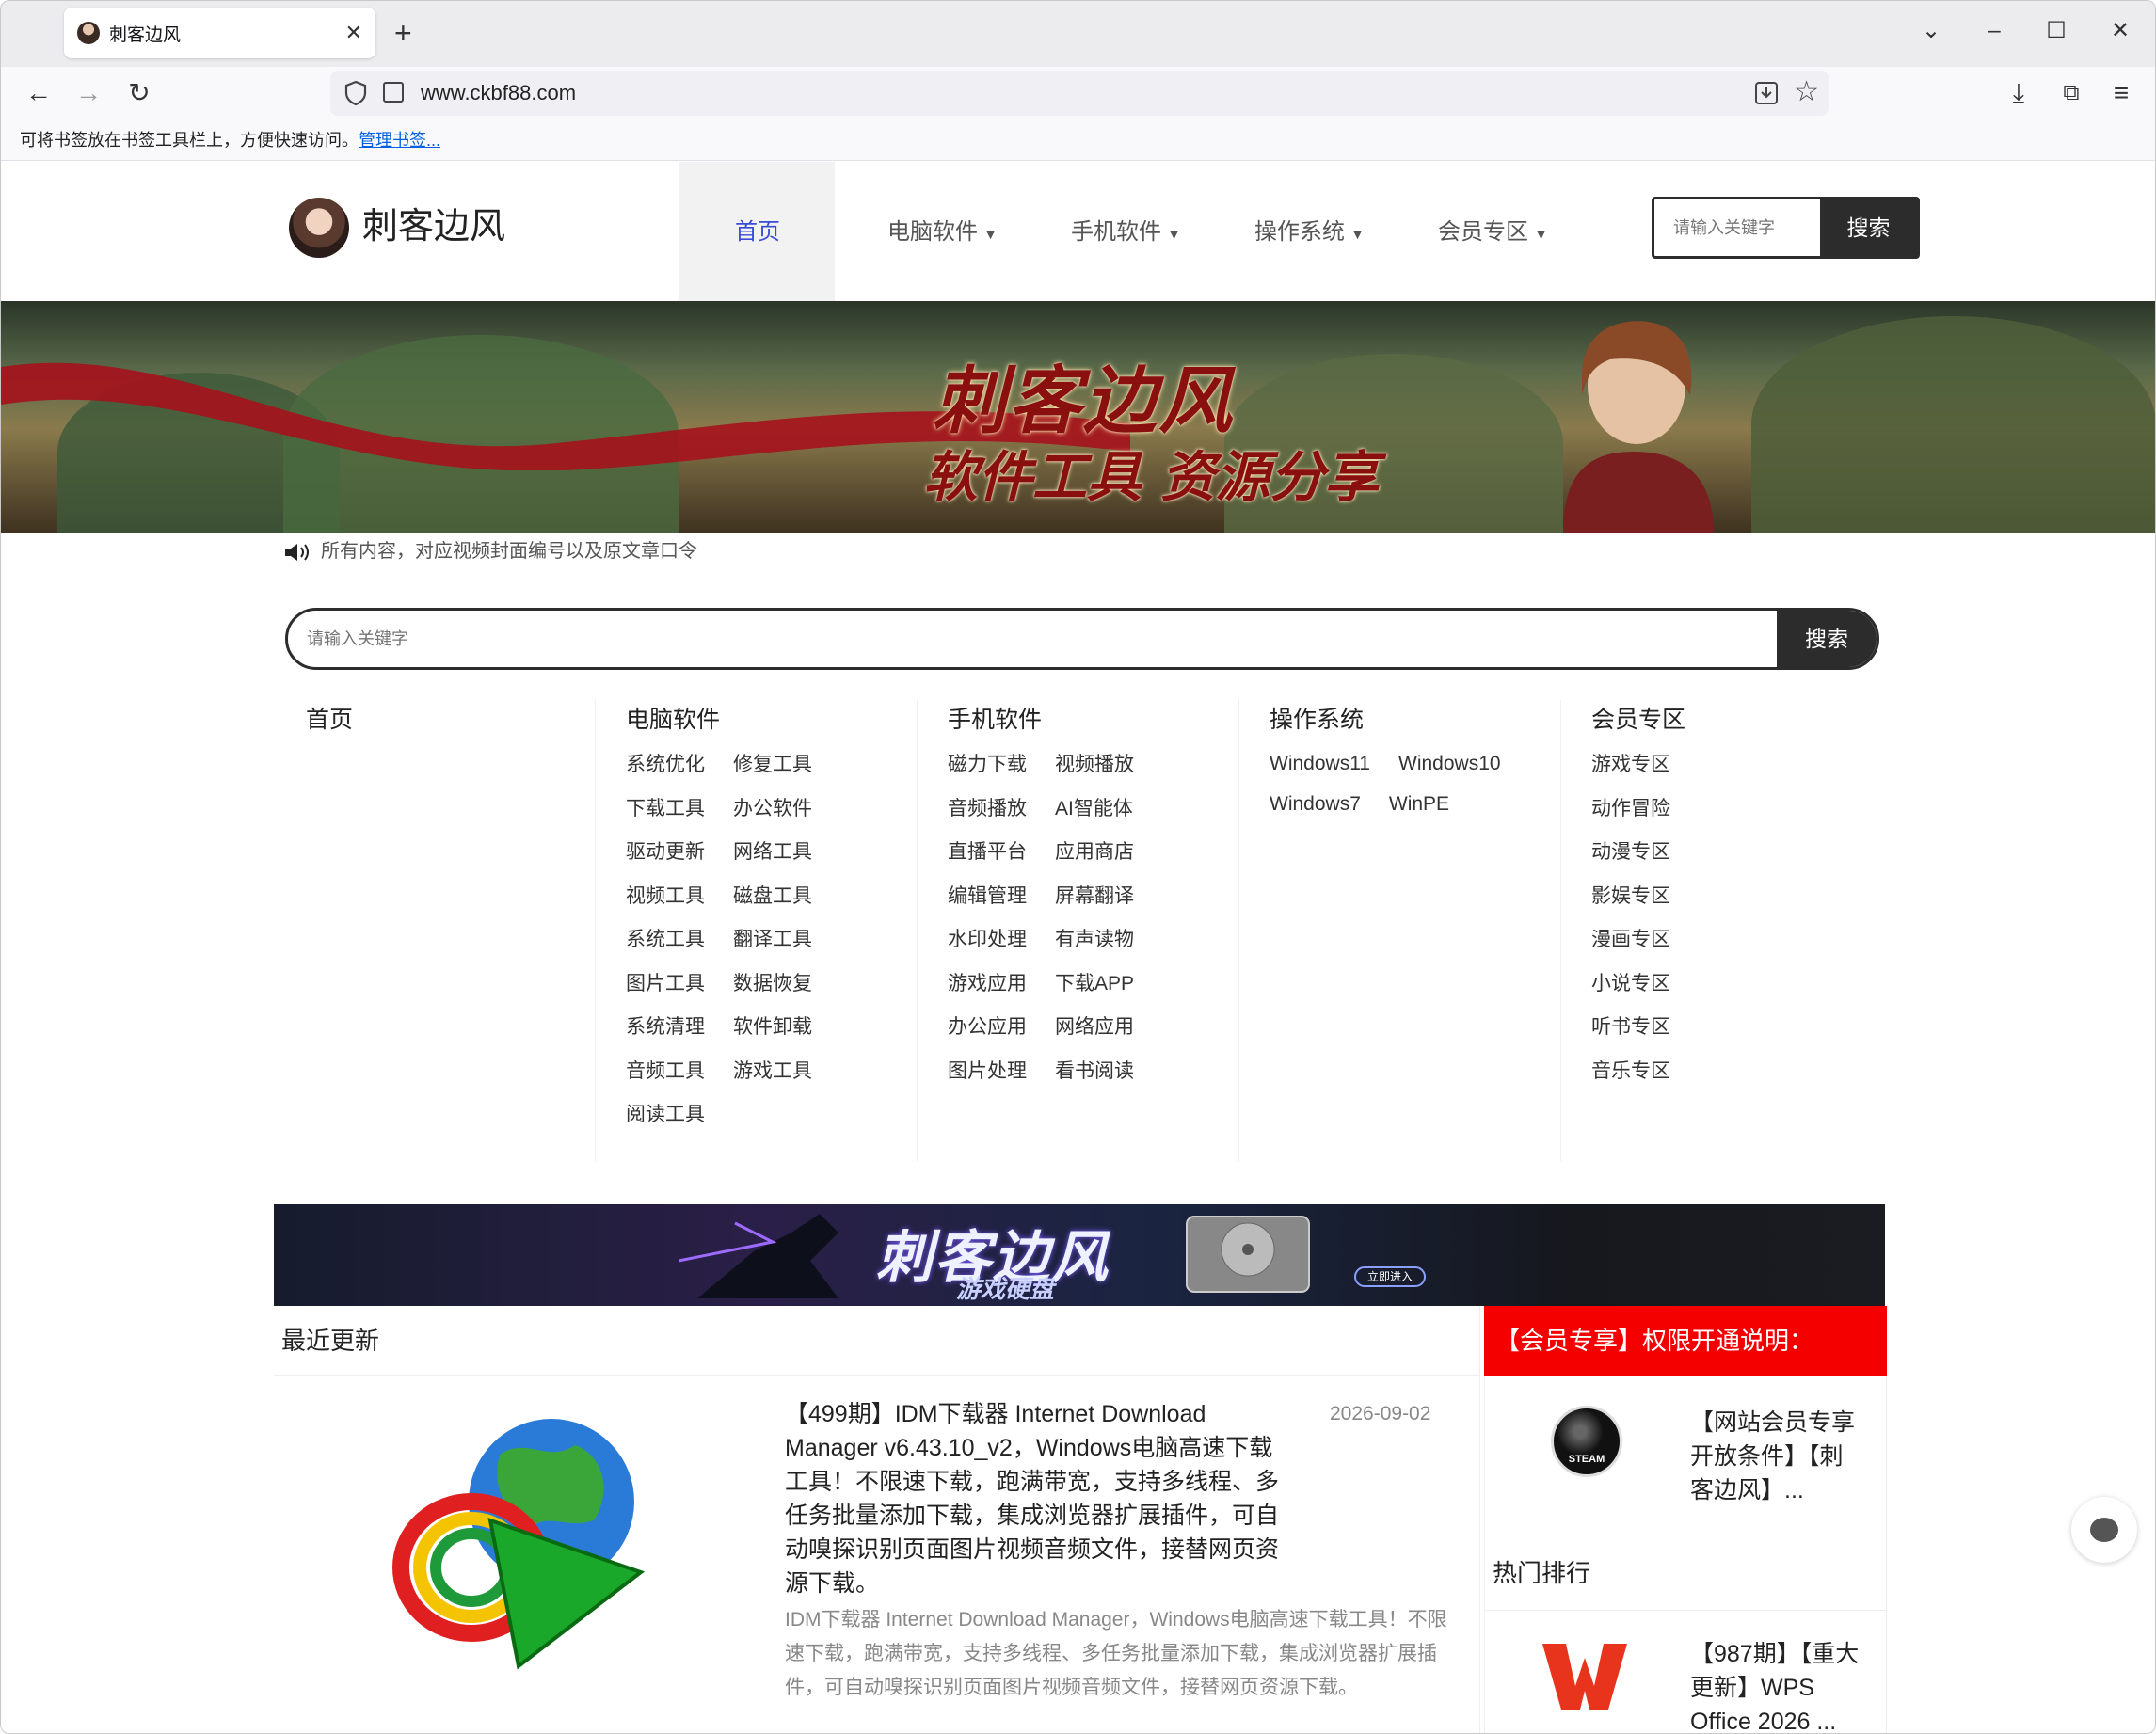 The height and width of the screenshot is (1734, 2156). I want to click on tab-active: 刺客边风 ✕, so click(219, 33).